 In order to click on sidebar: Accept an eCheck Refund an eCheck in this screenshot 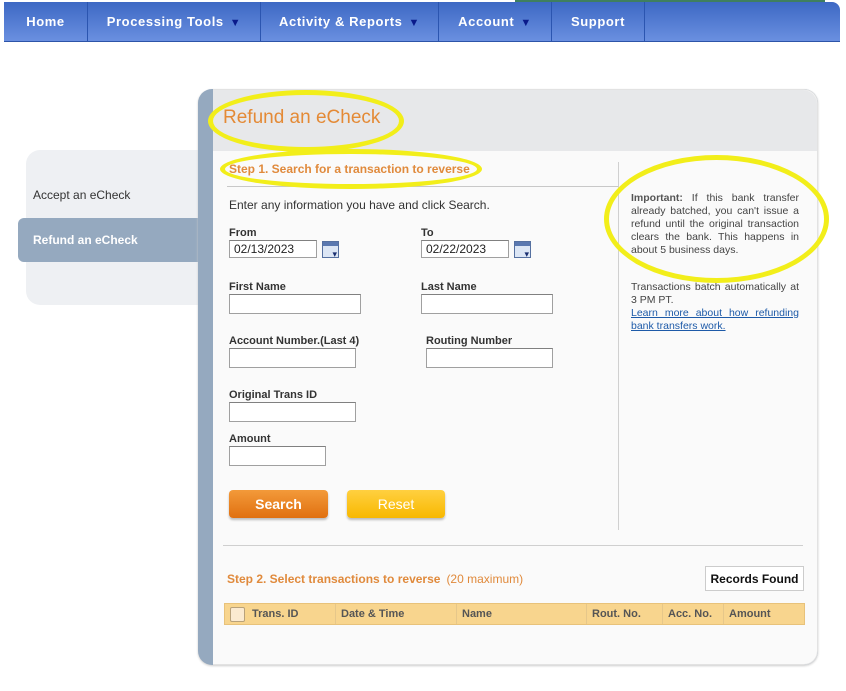, I will do `click(113, 227)`.